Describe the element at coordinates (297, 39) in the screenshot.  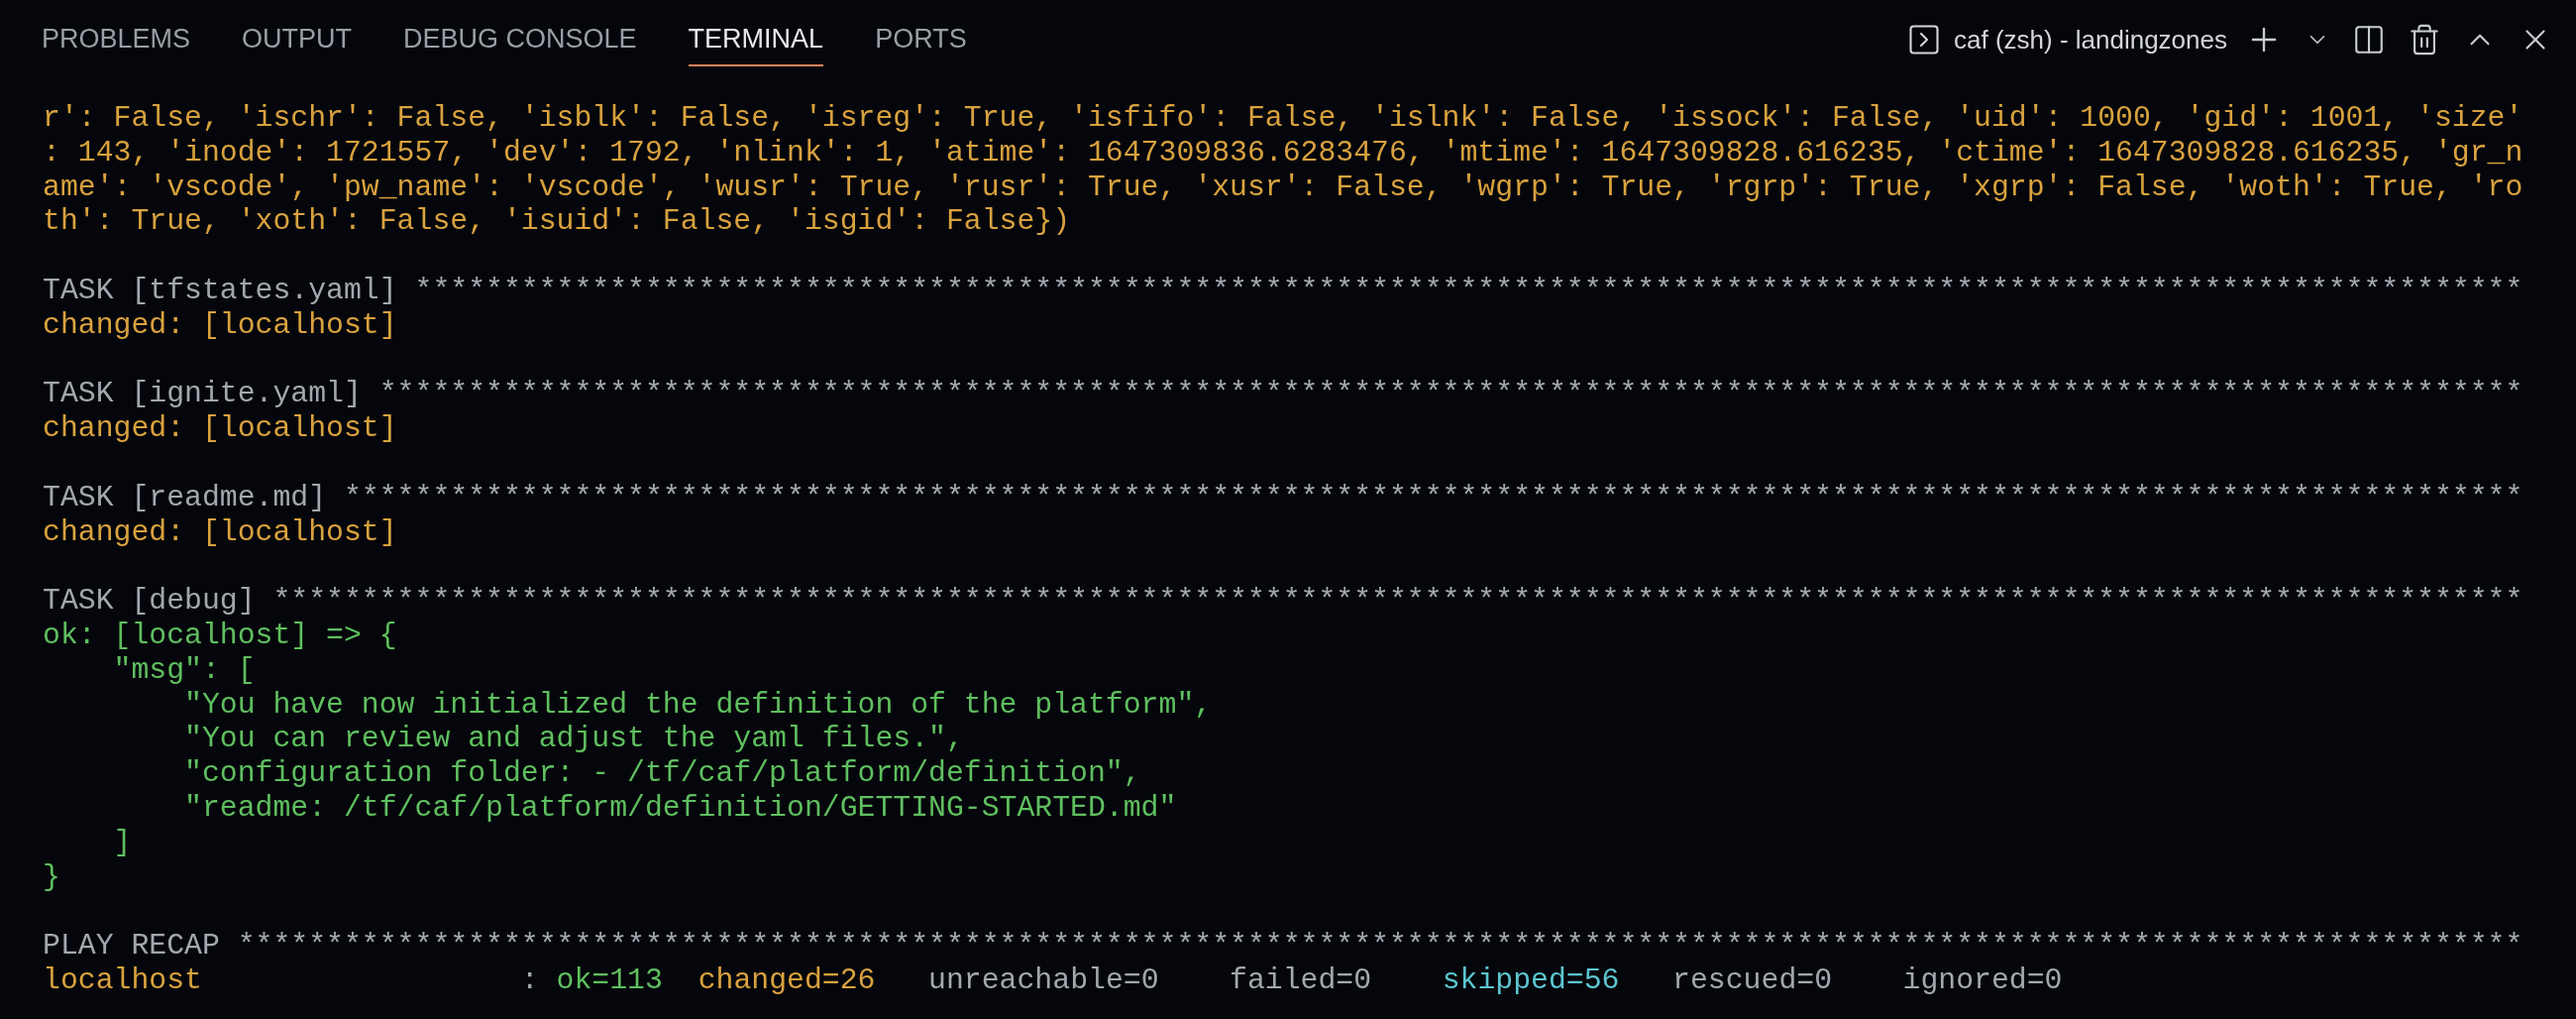
I see `panel-tab: OUTPUT` at that location.